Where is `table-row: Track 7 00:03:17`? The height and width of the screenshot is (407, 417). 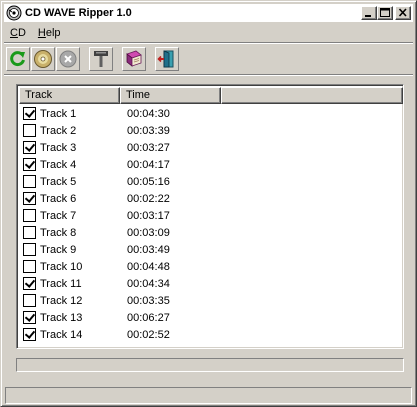
table-row: Track 7 00:03:17 is located at coordinates (211, 215).